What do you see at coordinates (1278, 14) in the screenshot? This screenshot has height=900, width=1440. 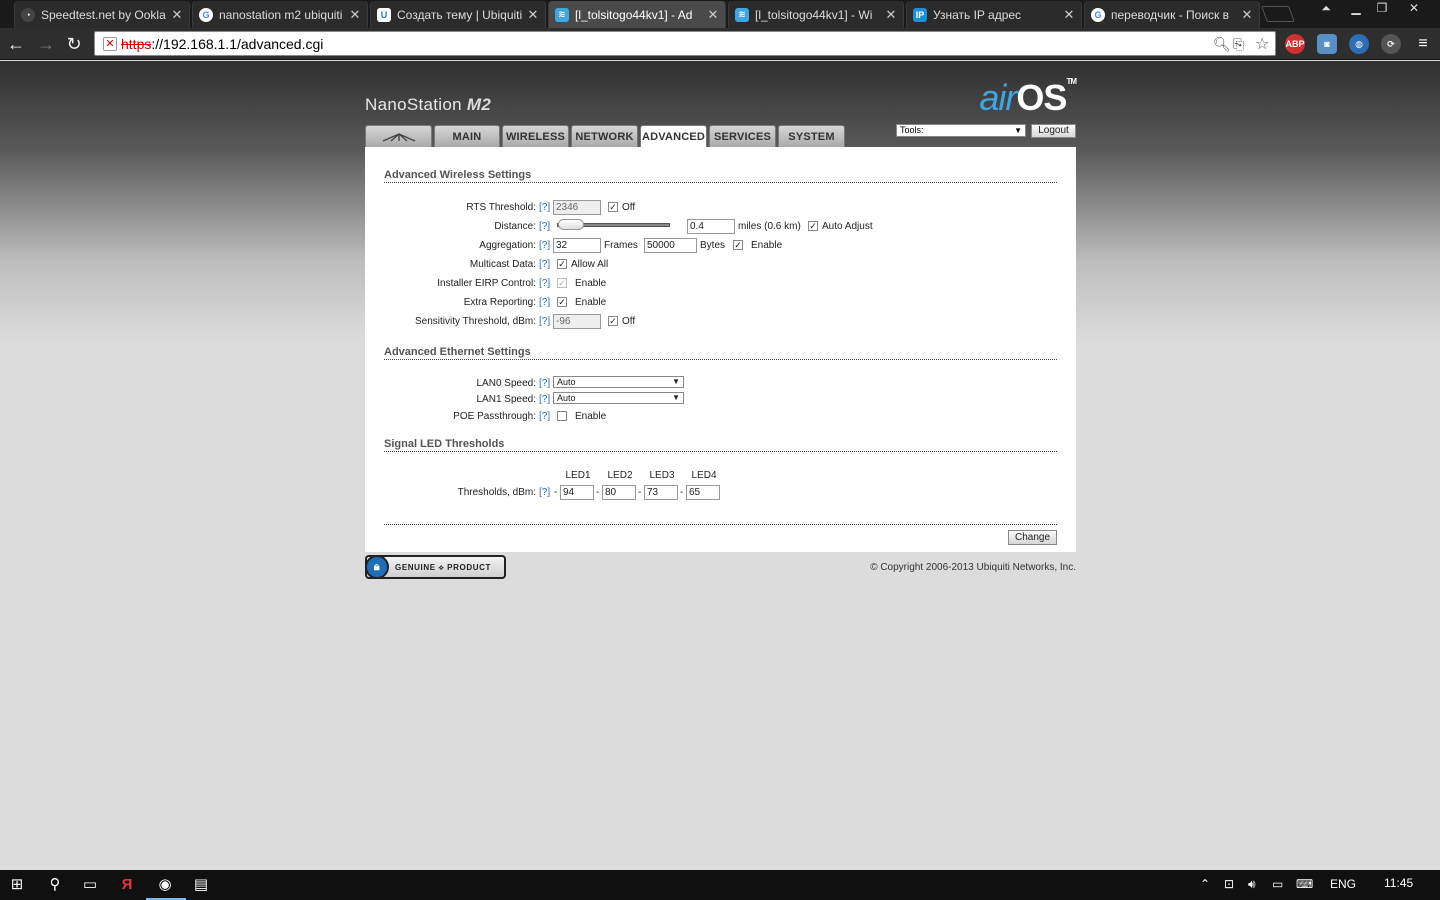 I see `new-tab-button` at bounding box center [1278, 14].